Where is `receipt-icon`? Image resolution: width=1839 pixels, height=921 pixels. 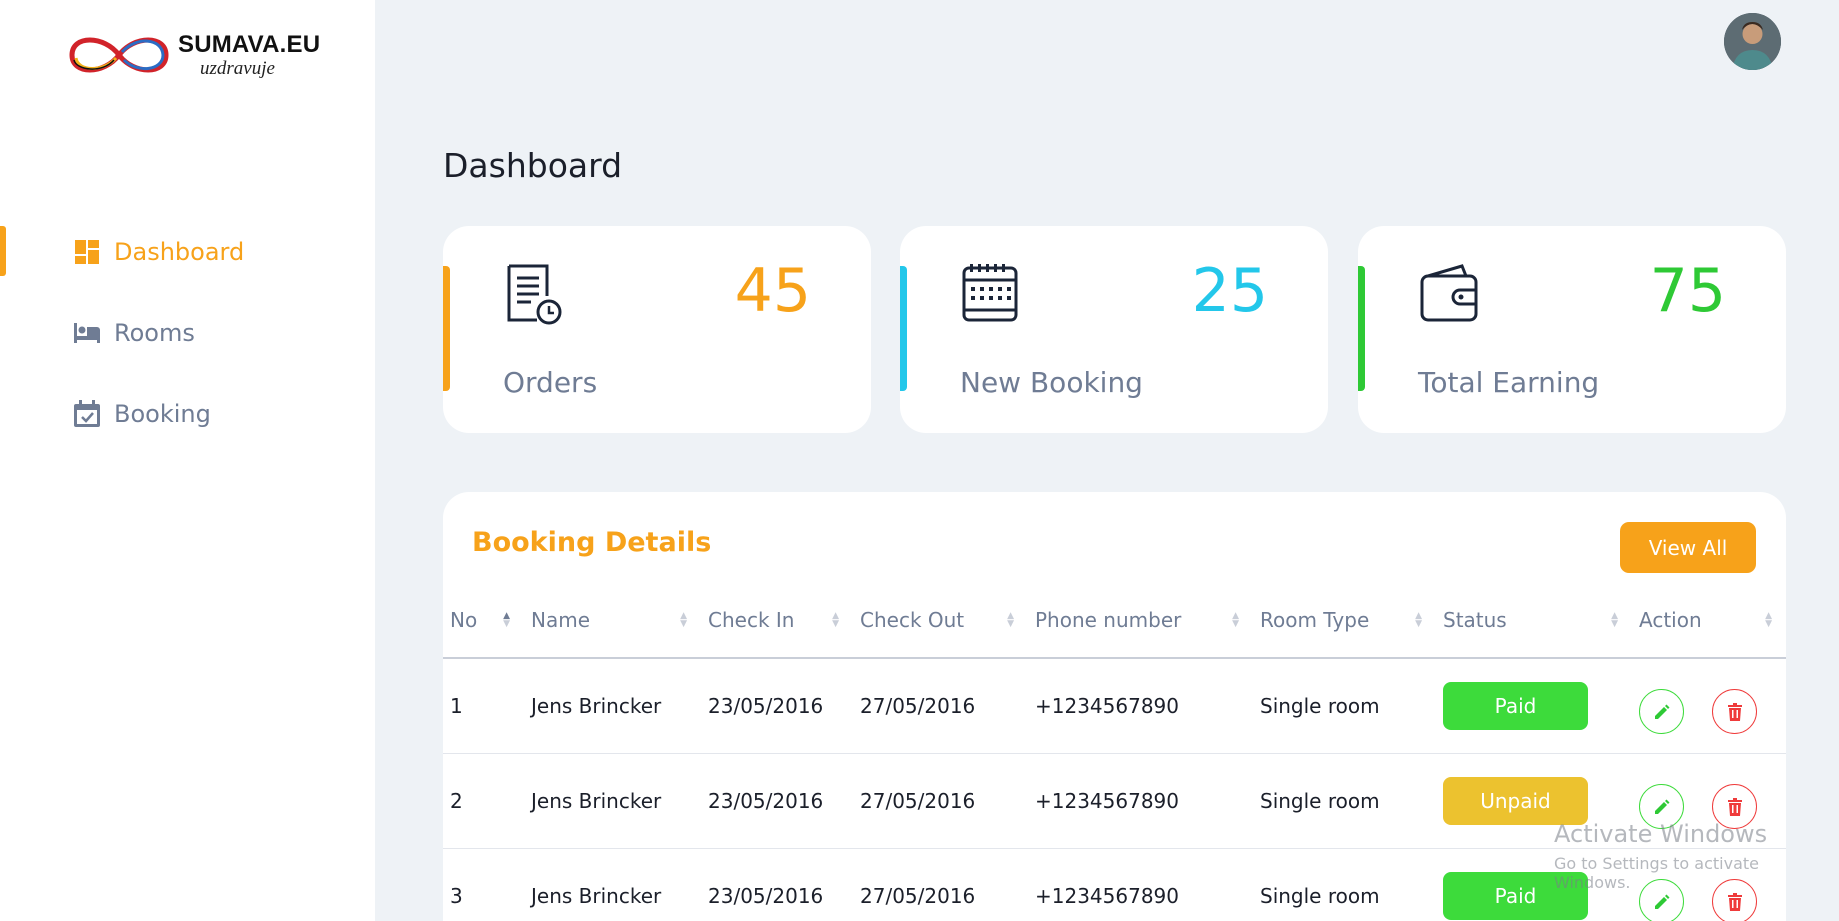
receipt-icon is located at coordinates (534, 296).